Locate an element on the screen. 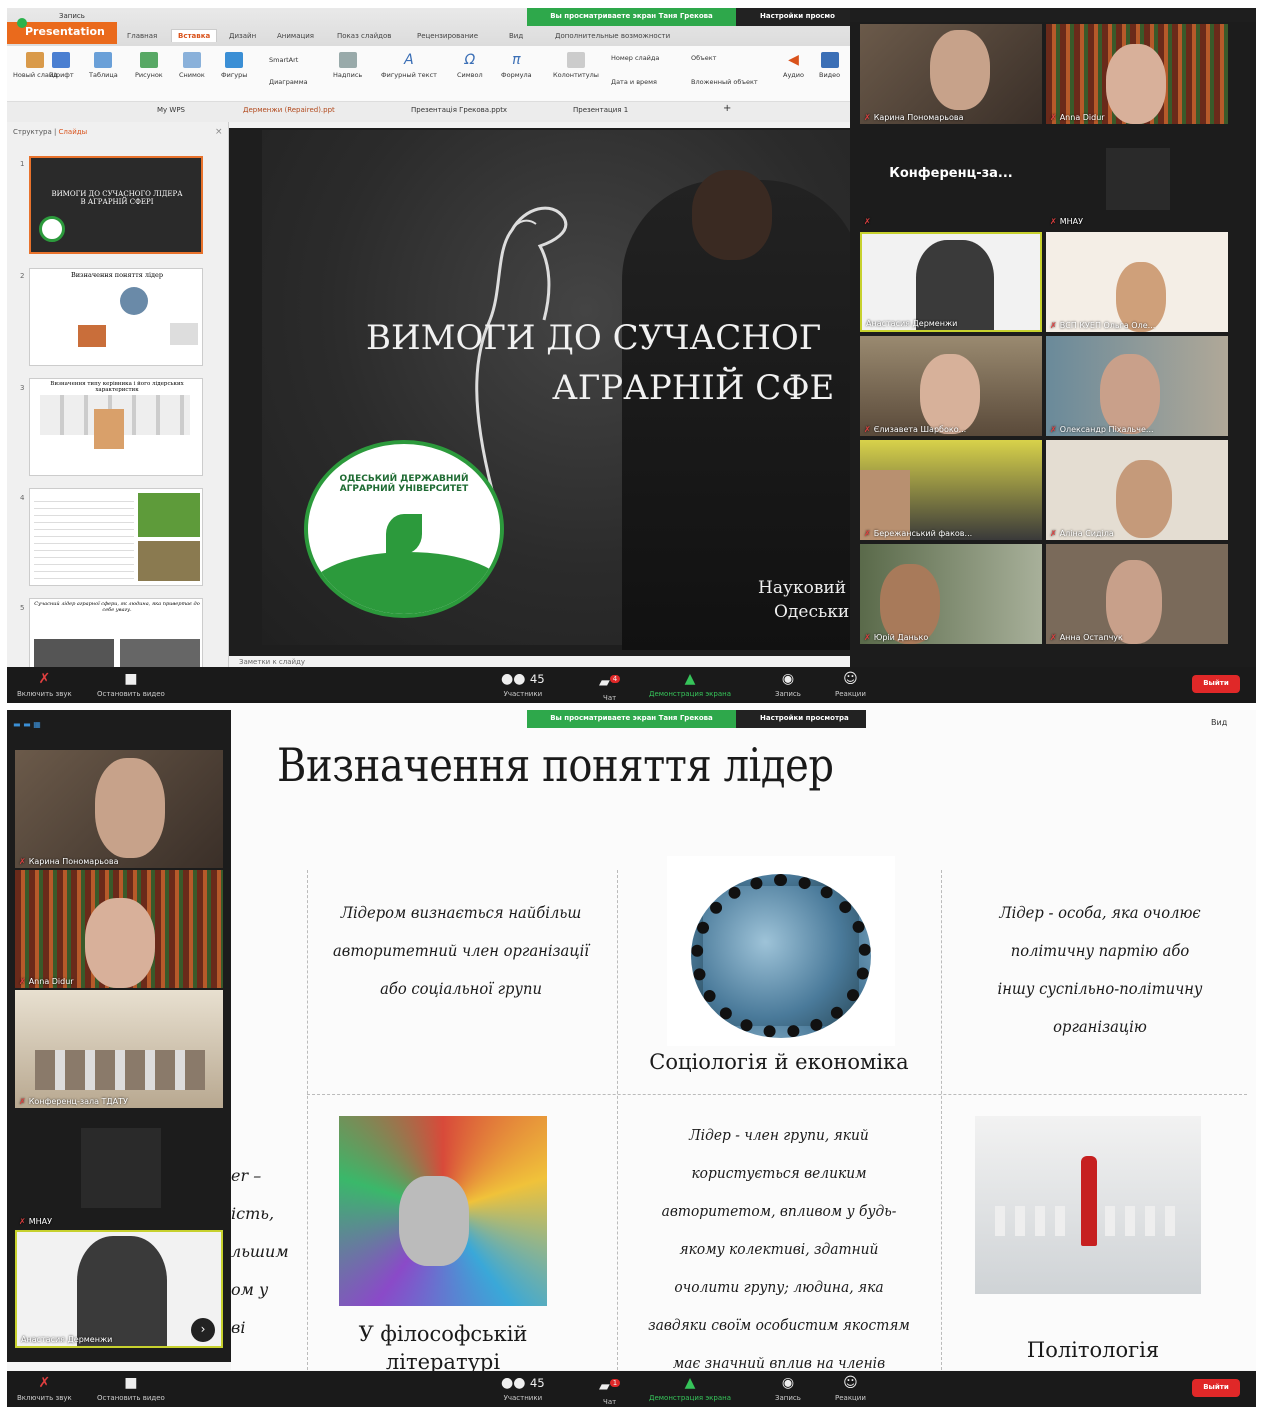  view-options-button: Настройки просмо is located at coordinates (793, 17).